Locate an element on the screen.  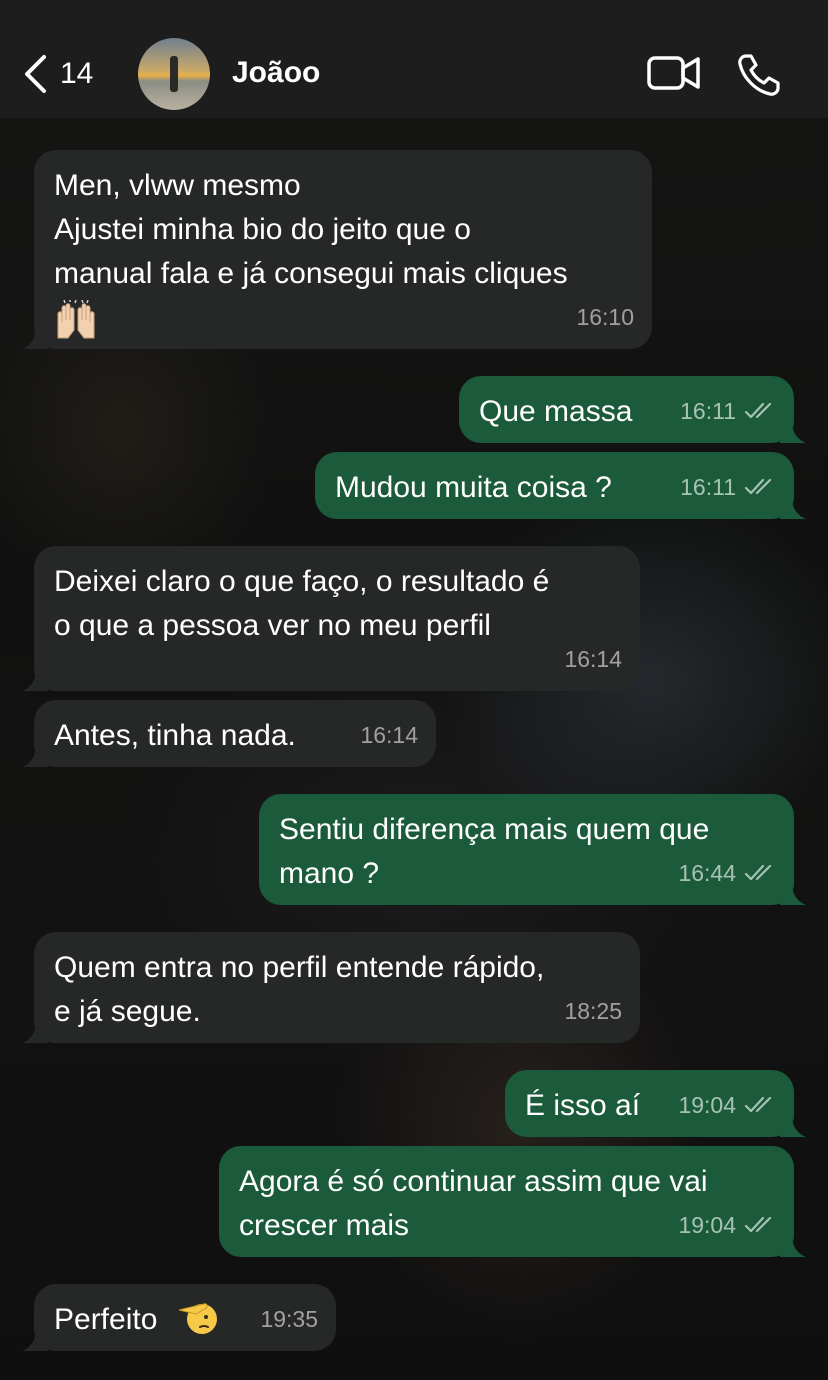
message-text: Antes, tinha nada. is located at coordinates (175, 735).